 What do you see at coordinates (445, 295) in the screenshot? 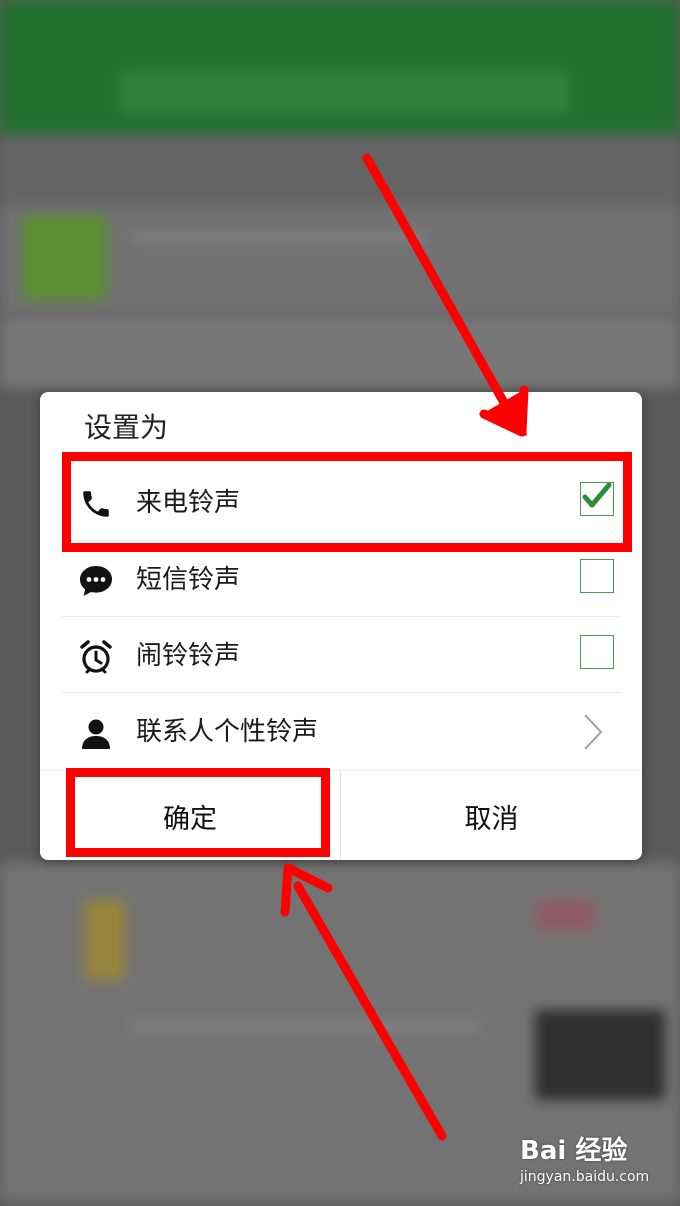
I see `arrow-down-icon` at bounding box center [445, 295].